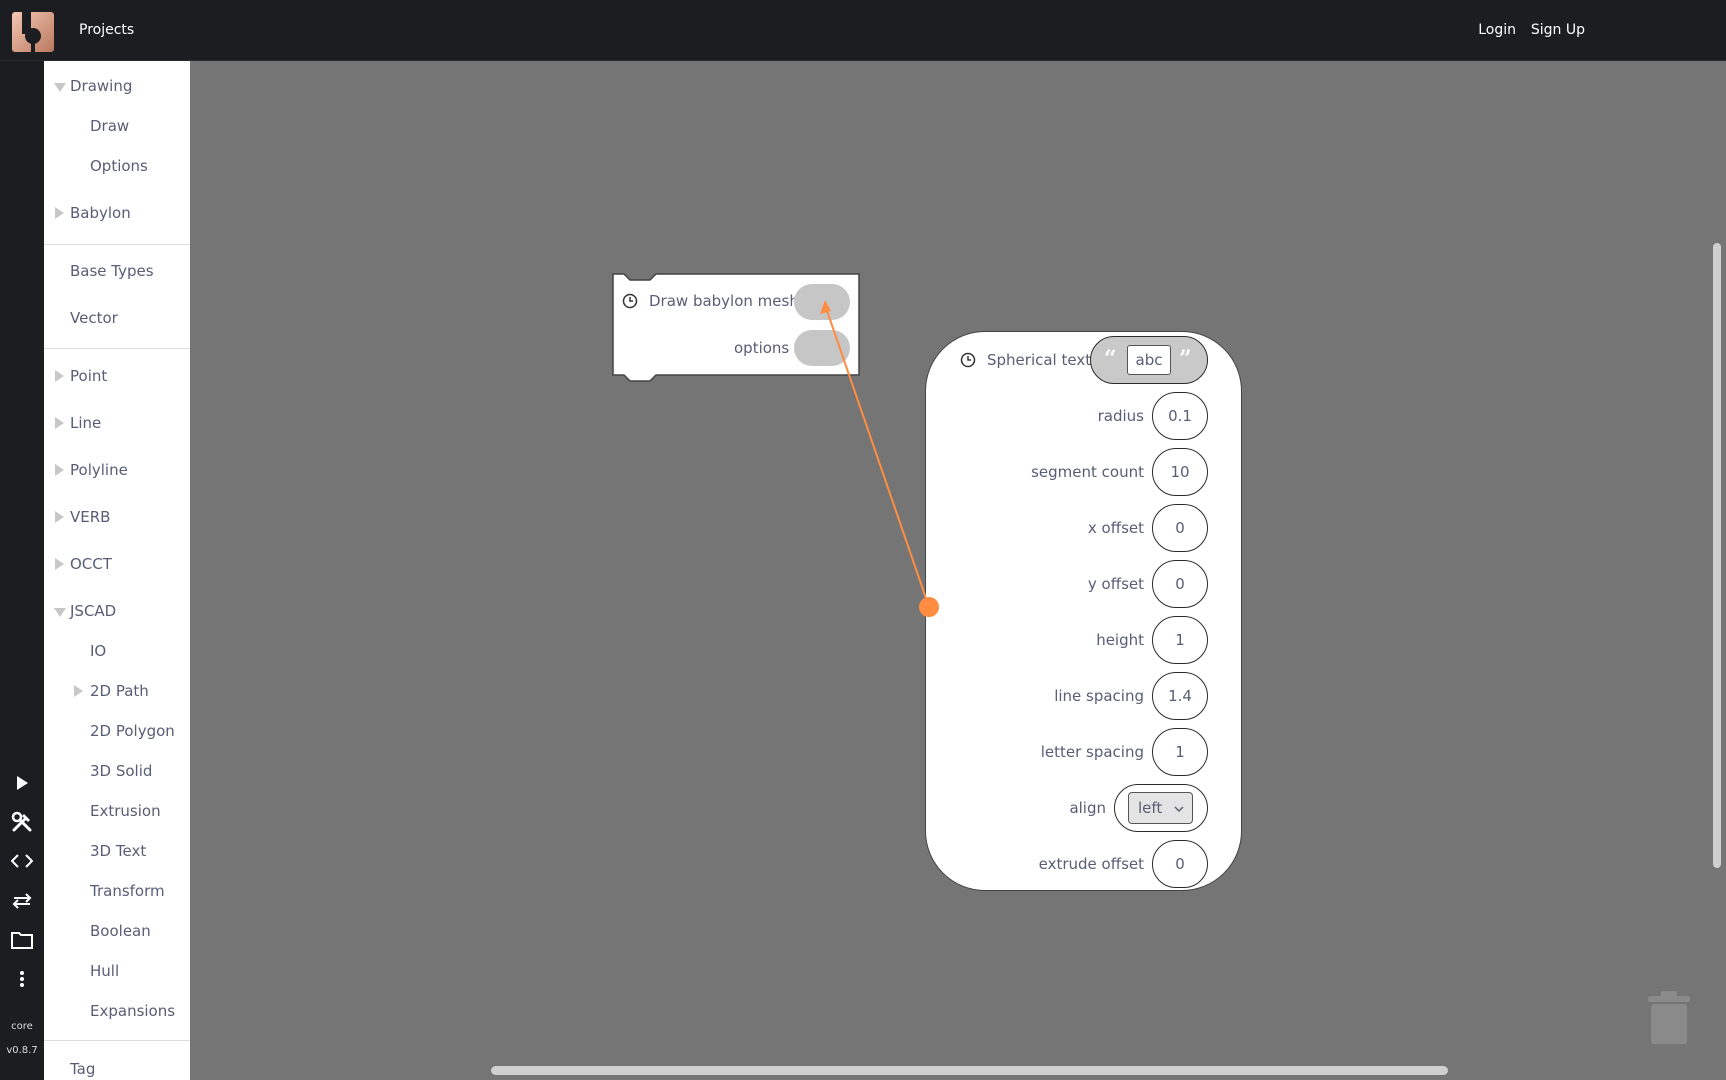 The width and height of the screenshot is (1726, 1080). Describe the element at coordinates (100, 213) in the screenshot. I see `category-label: Babylon` at that location.